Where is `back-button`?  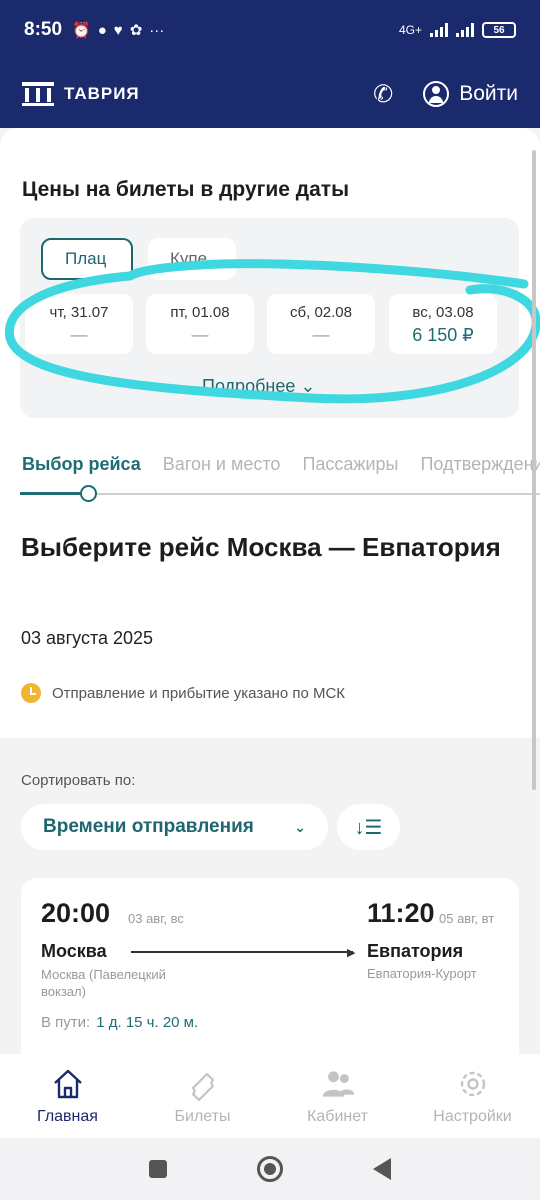 back-button is located at coordinates (382, 1169).